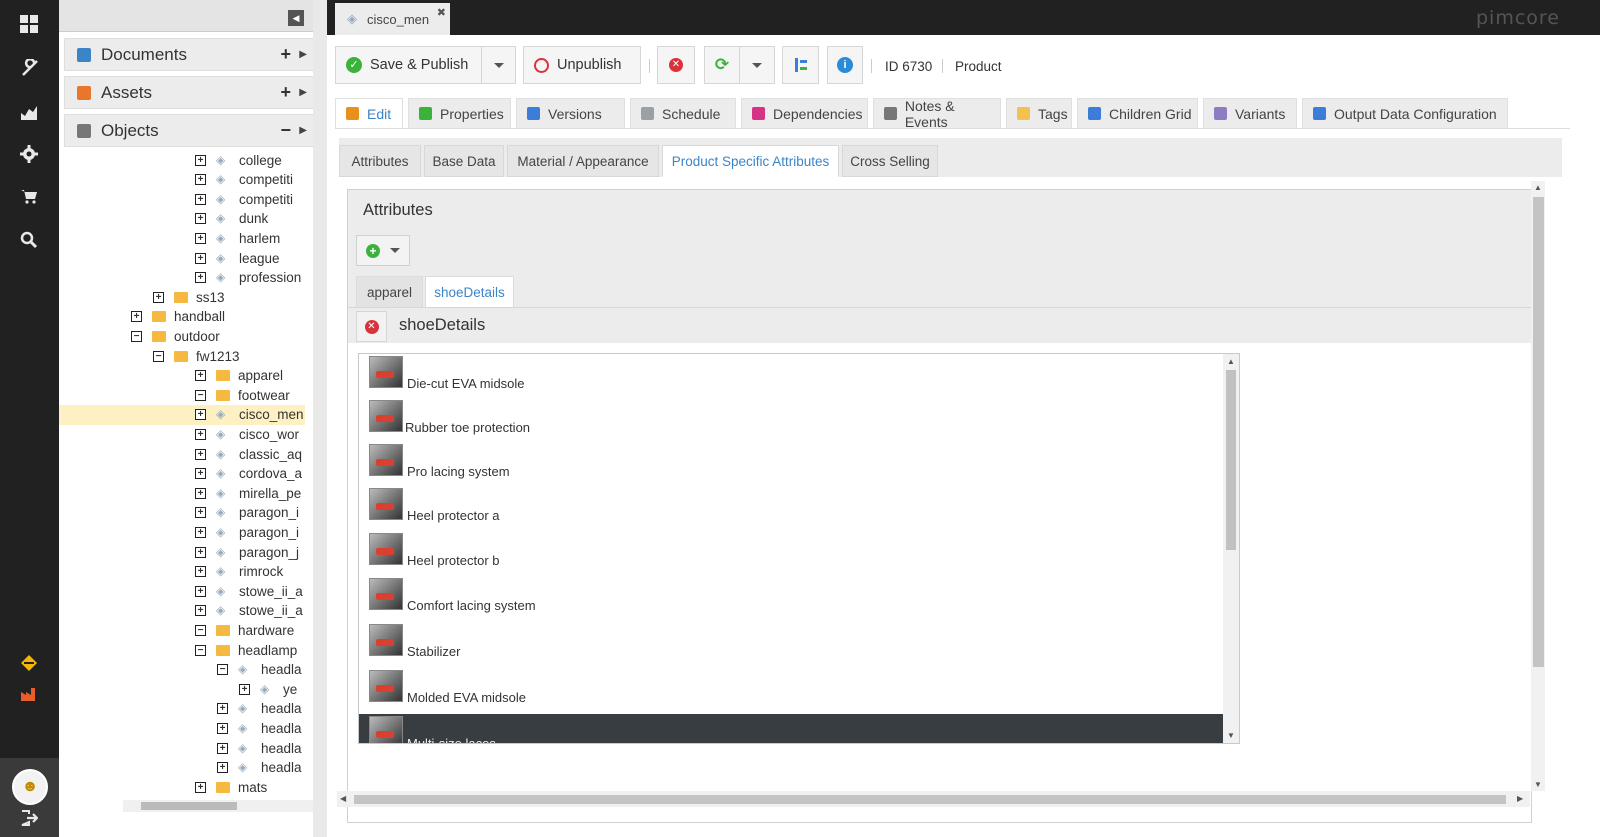 This screenshot has height=837, width=1600. I want to click on editor-horizontal-scrollbar: ◀ ▶, so click(933, 799).